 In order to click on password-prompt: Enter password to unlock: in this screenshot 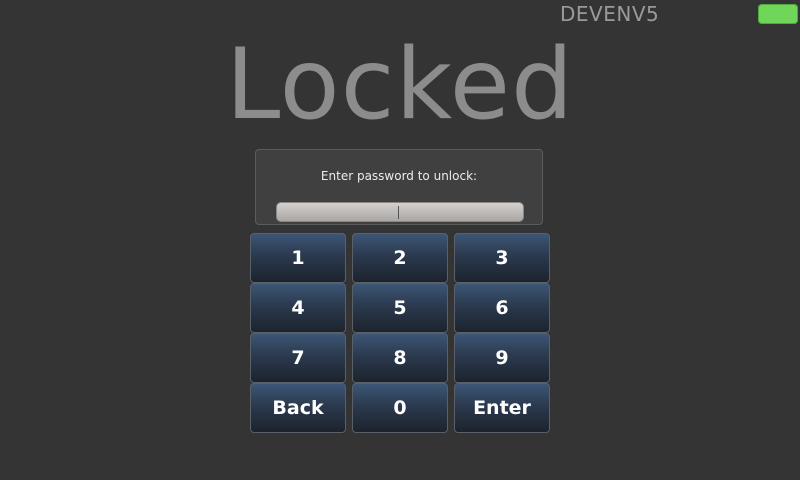, I will do `click(399, 176)`.